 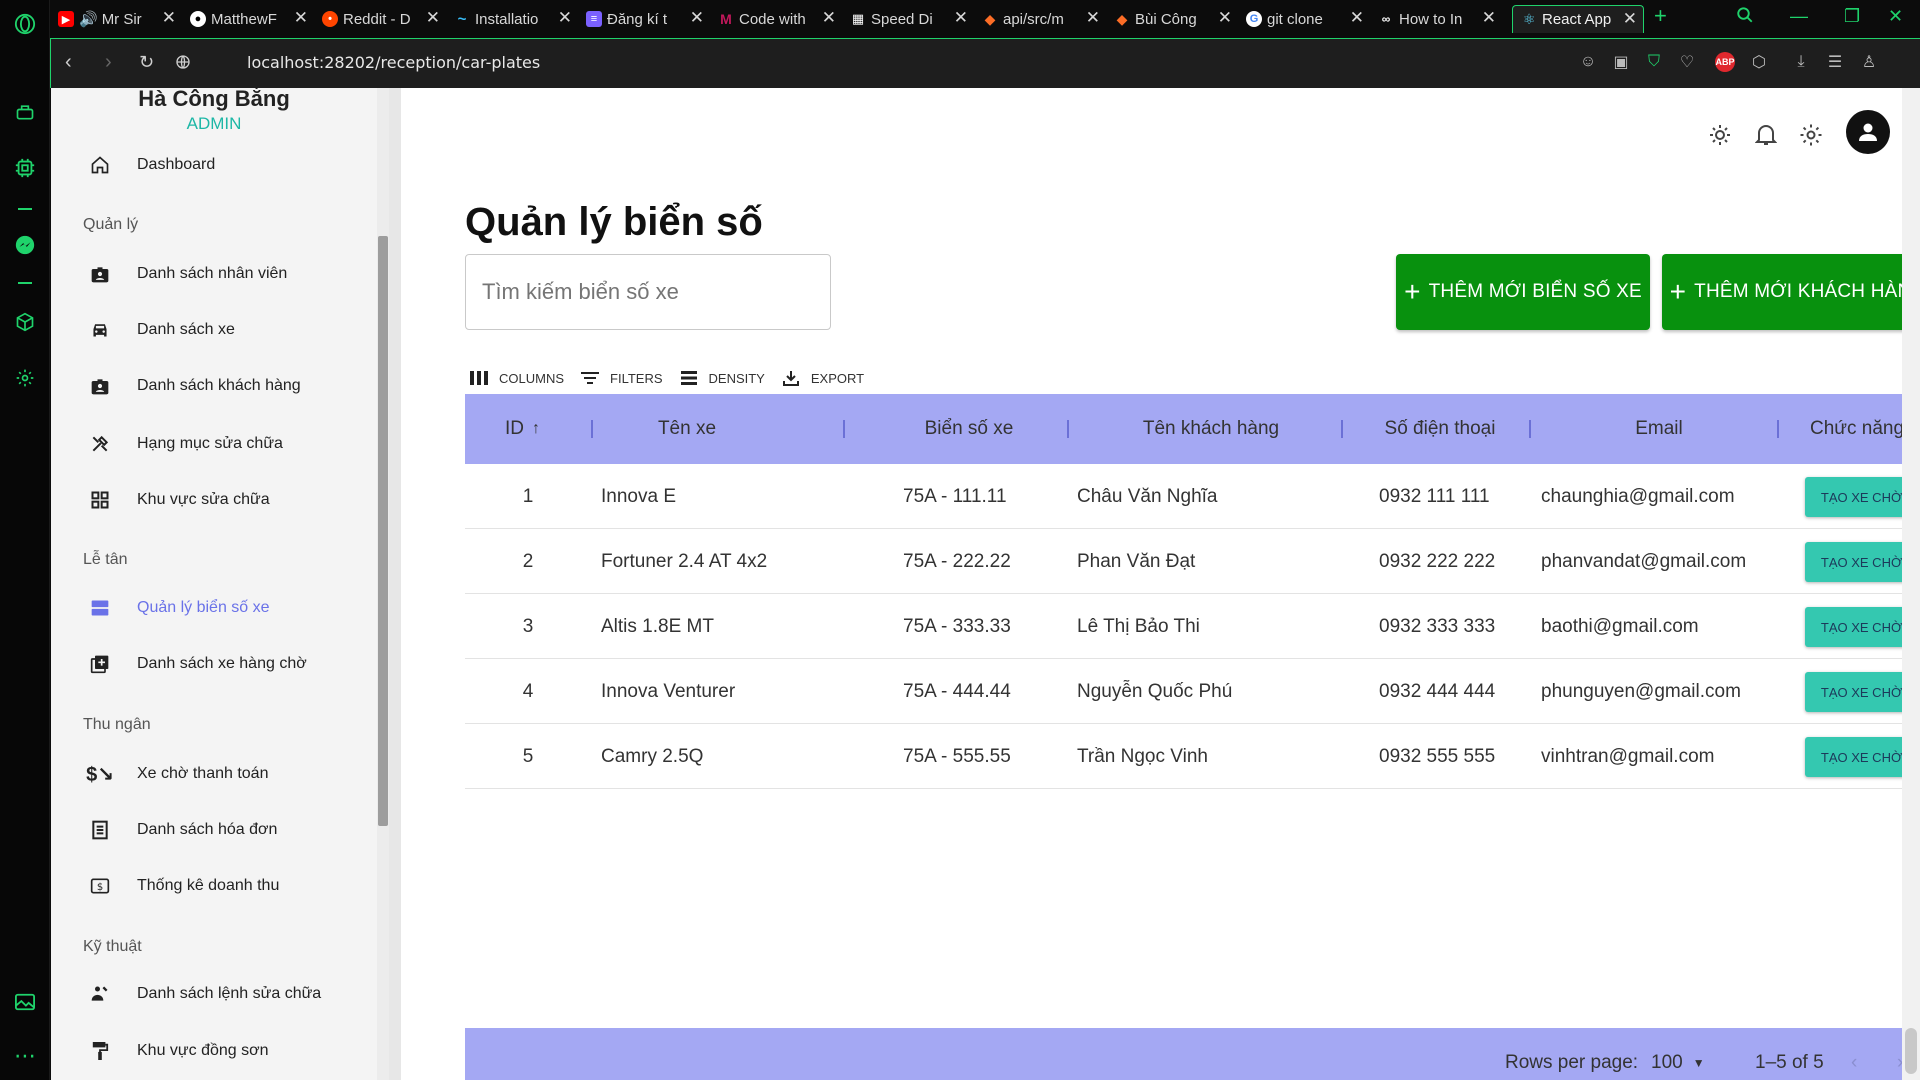 I want to click on tab-youtube: ▶ 🔊 Mr Sir ✕, so click(x=116, y=19).